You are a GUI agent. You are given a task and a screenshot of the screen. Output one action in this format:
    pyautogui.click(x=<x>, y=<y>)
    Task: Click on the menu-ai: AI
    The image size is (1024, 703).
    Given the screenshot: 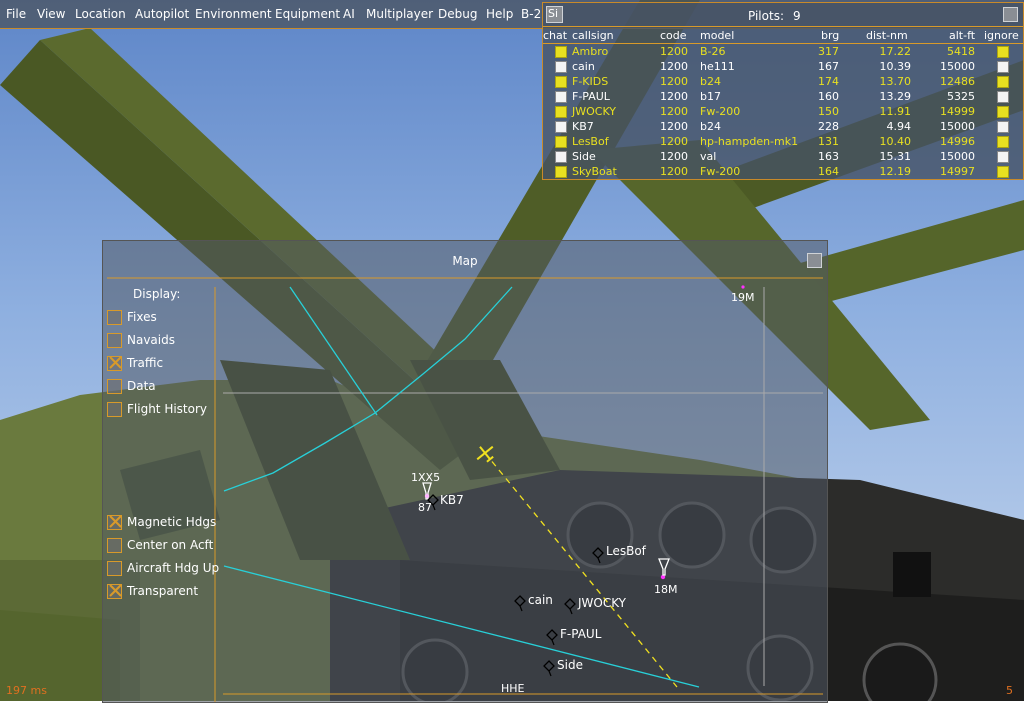 What is the action you would take?
    pyautogui.click(x=349, y=14)
    